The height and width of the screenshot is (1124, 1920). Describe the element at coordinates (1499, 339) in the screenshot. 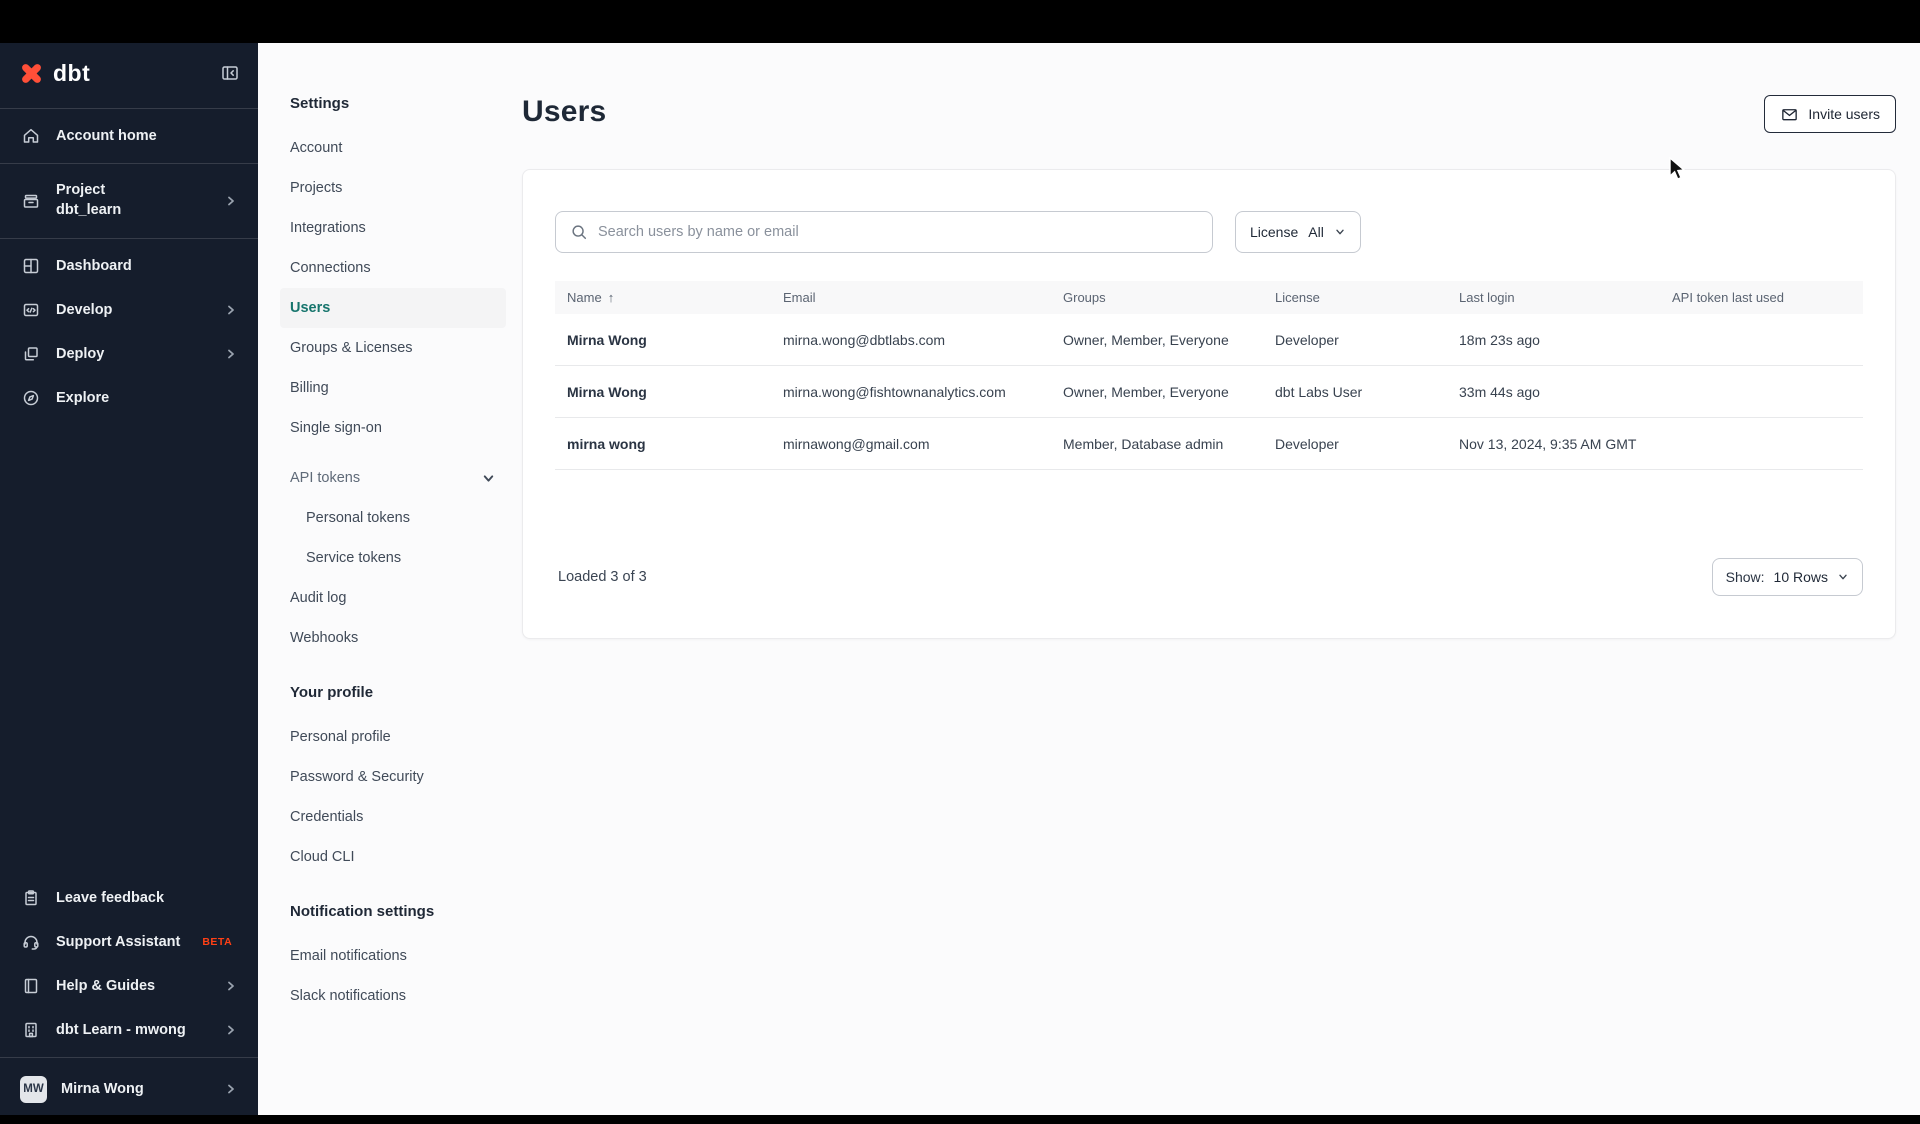

I see `user-last-login-cell: 18m 23s ago` at that location.